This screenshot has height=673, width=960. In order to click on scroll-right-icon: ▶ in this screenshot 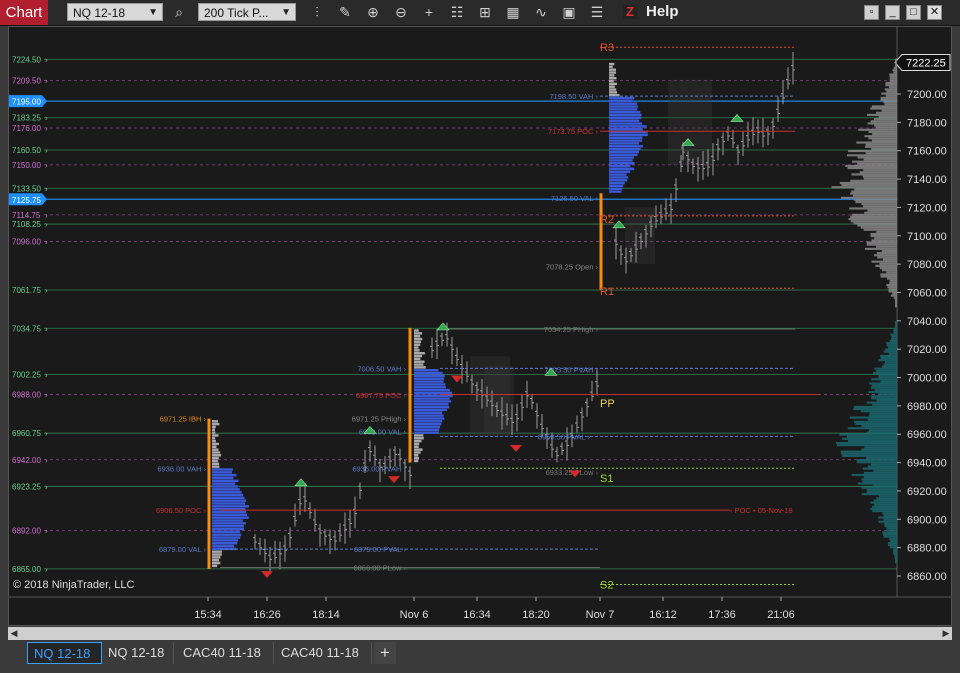, I will do `click(946, 633)`.